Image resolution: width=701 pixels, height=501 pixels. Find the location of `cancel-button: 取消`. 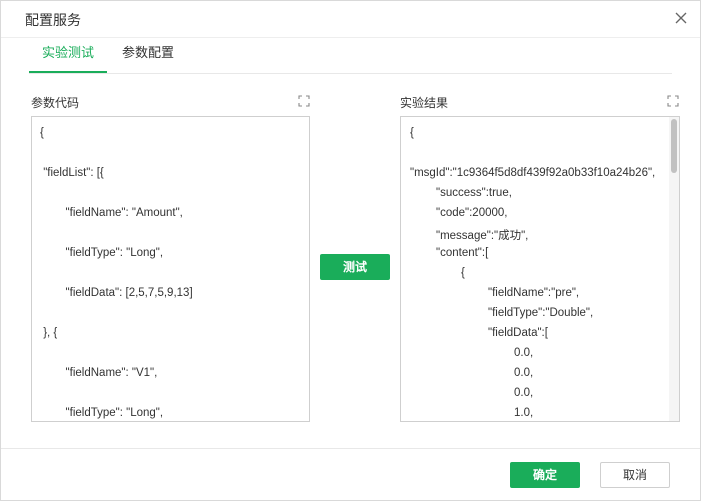

cancel-button: 取消 is located at coordinates (635, 475).